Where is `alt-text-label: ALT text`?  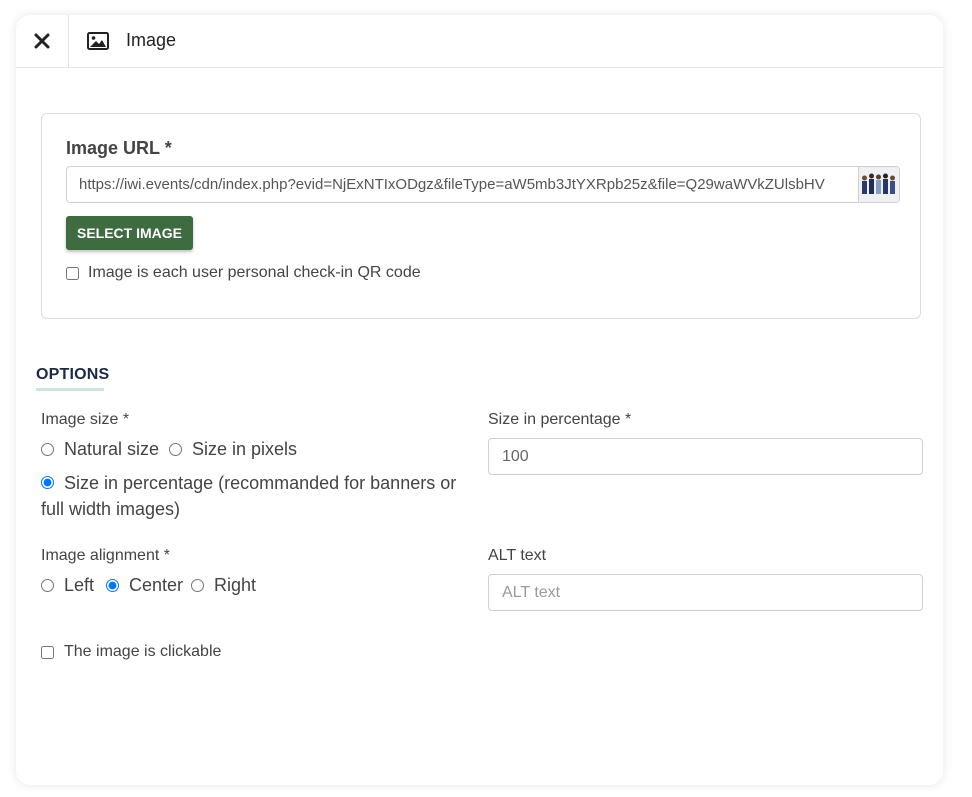
alt-text-label: ALT text is located at coordinates (517, 555).